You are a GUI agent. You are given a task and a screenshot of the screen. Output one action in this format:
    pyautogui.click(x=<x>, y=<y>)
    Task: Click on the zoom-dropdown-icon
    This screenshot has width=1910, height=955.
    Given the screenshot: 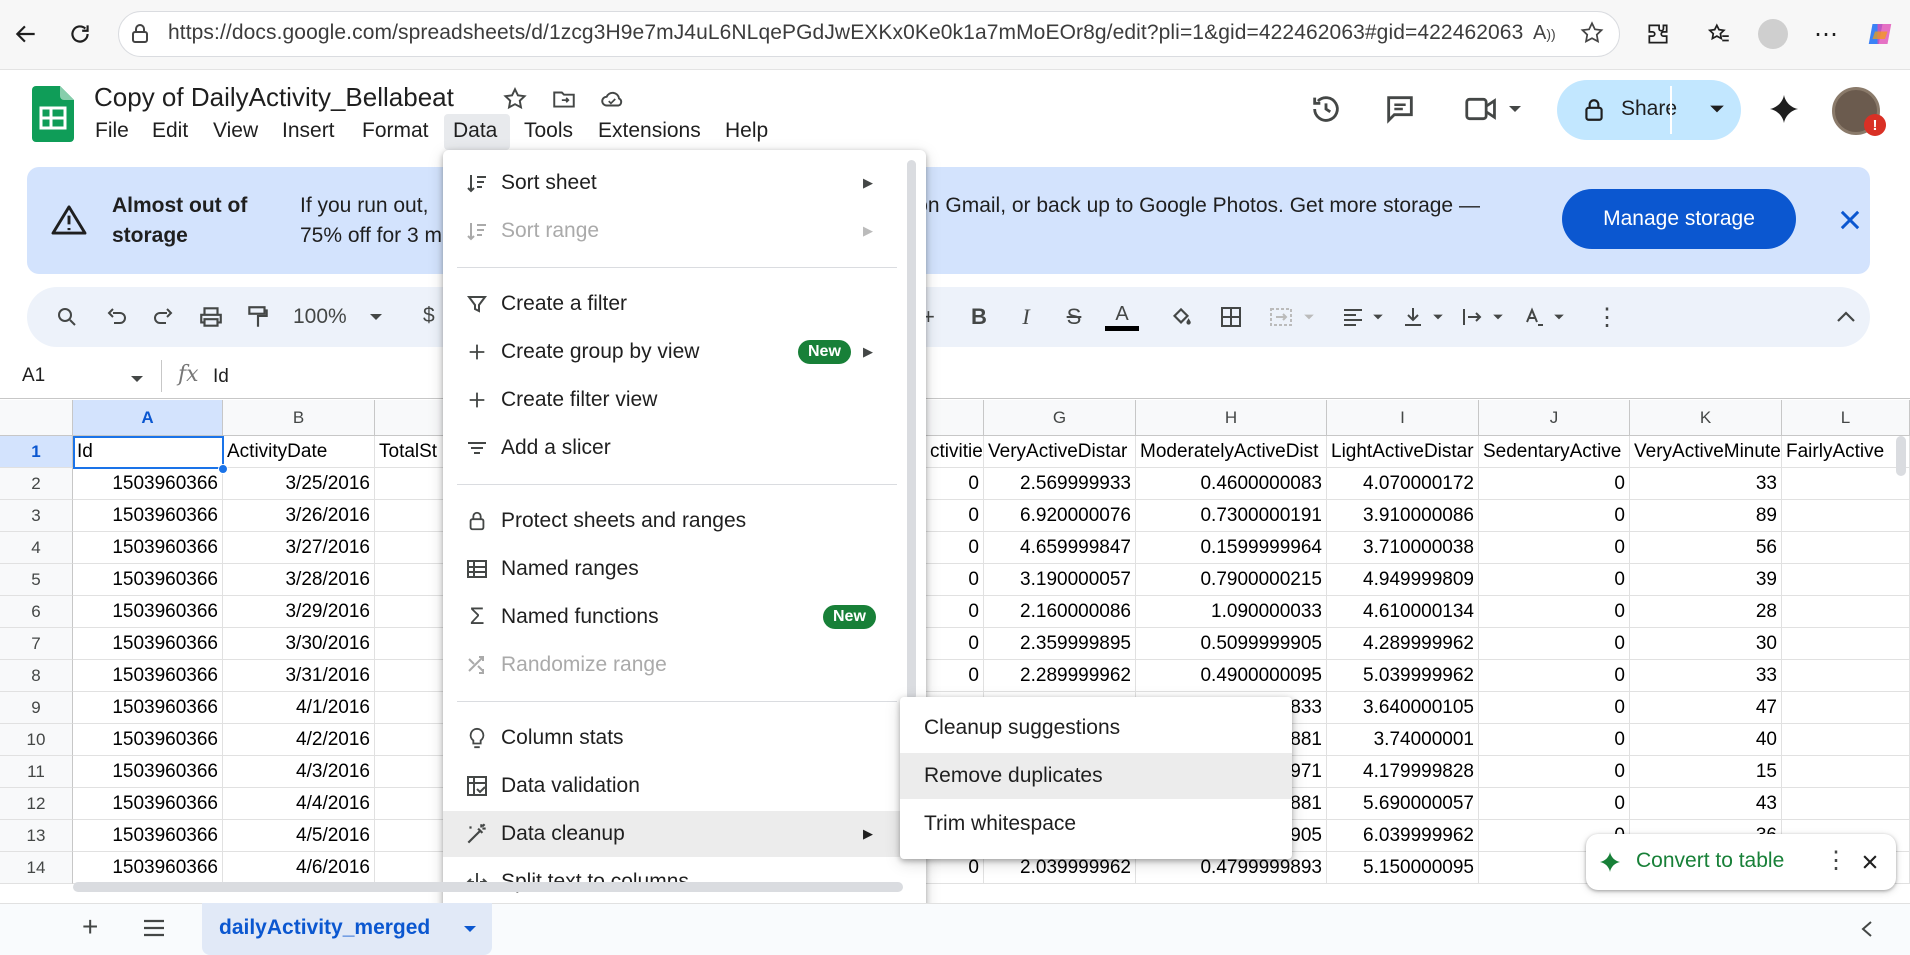 What is the action you would take?
    pyautogui.click(x=376, y=317)
    